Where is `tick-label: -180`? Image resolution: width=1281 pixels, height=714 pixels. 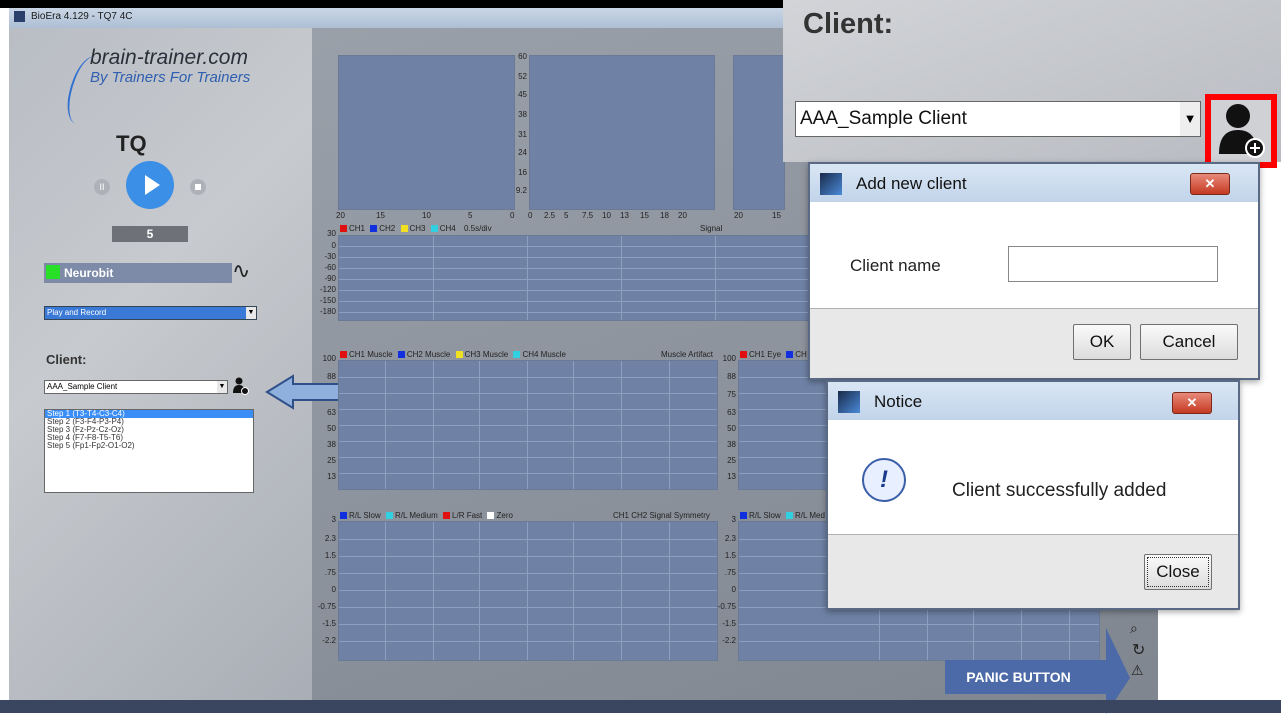 tick-label: -180 is located at coordinates (327, 311).